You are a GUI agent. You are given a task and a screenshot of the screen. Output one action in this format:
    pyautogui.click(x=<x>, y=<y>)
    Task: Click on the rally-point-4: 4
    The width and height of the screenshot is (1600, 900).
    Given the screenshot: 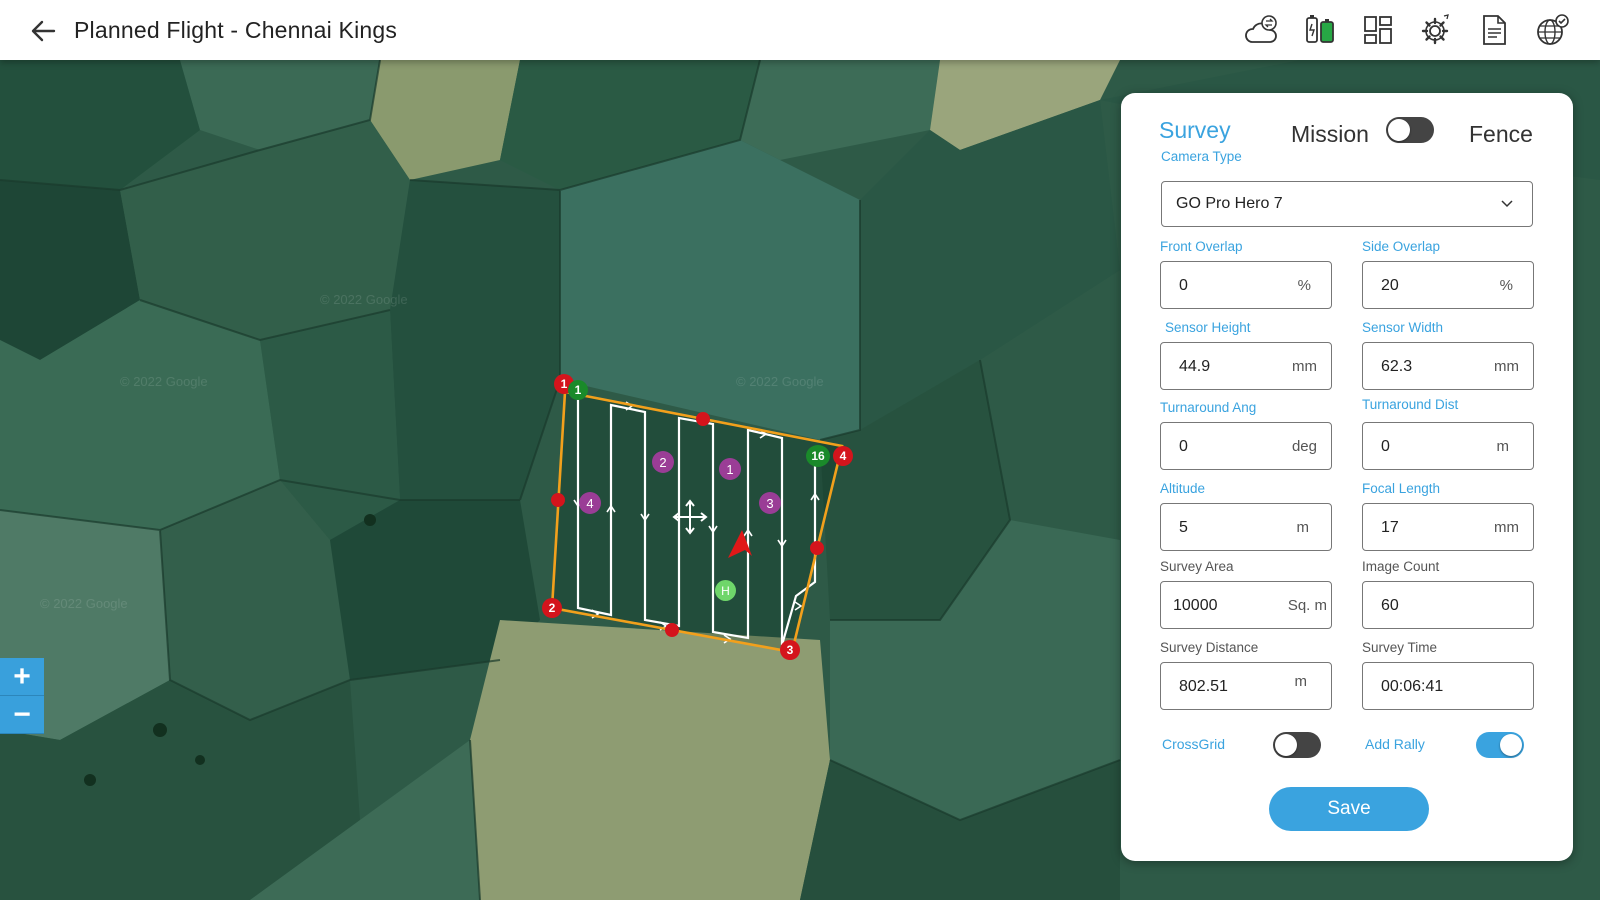 What is the action you would take?
    pyautogui.click(x=590, y=503)
    